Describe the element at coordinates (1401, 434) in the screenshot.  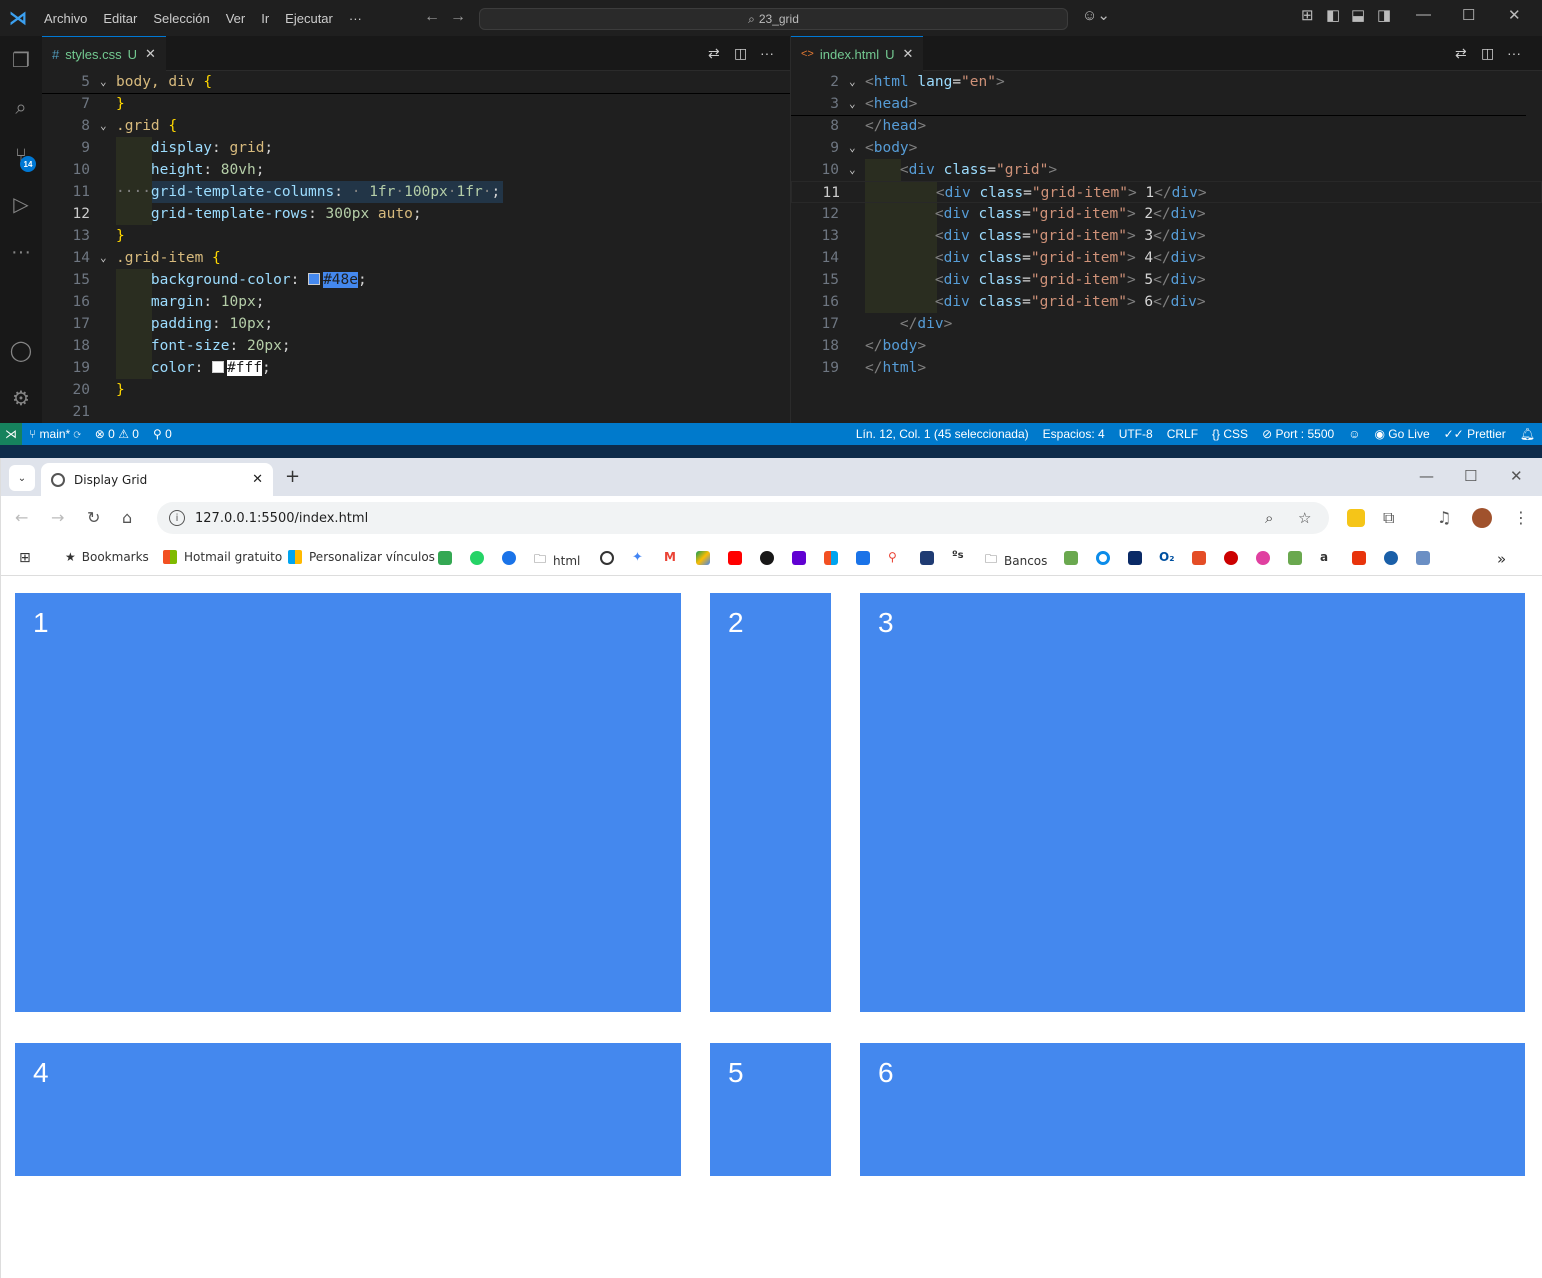
I see `go-live: ◉ Go Live` at that location.